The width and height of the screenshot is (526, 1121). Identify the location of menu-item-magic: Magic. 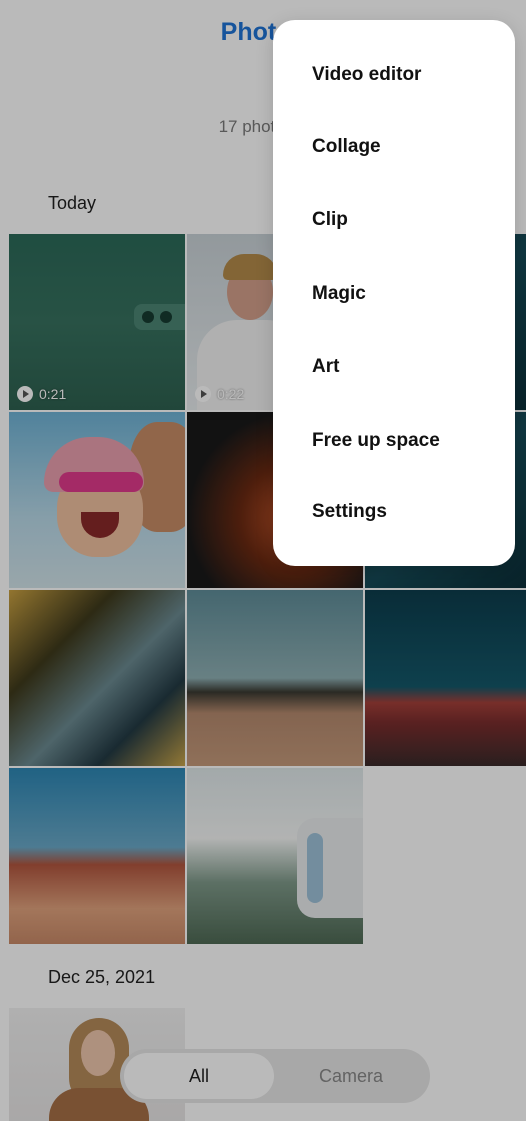
(339, 294).